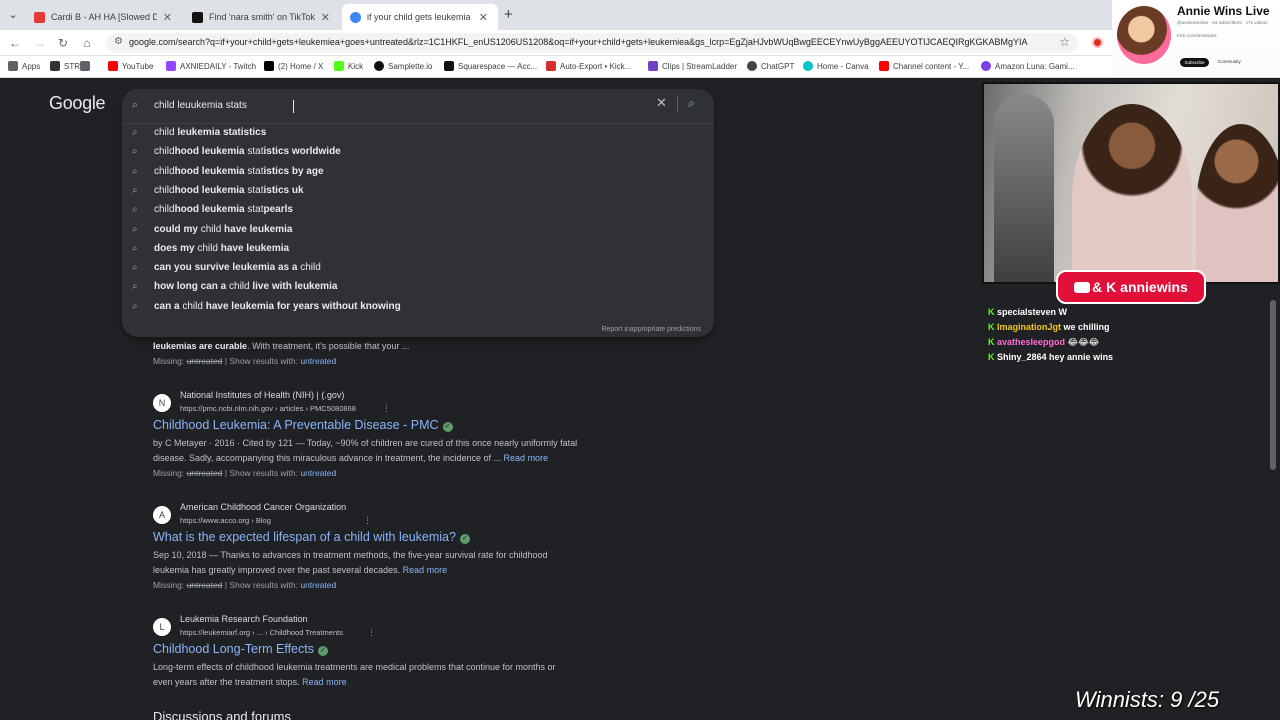 This screenshot has height=720, width=1280. I want to click on reload-icon: ↻, so click(63, 43).